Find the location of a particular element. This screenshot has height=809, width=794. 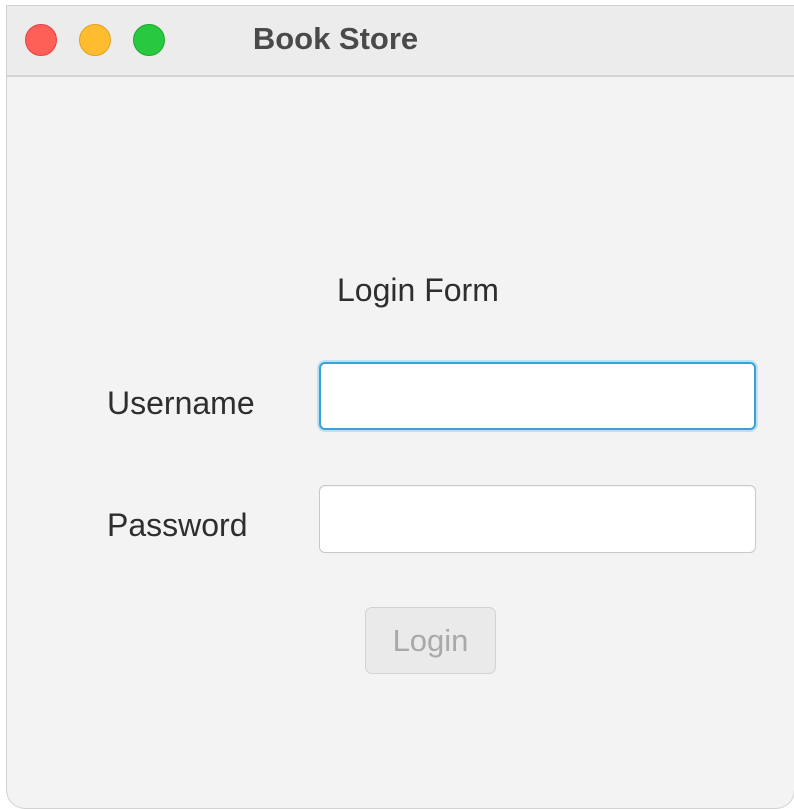

title-bar: Book Store is located at coordinates (400, 41).